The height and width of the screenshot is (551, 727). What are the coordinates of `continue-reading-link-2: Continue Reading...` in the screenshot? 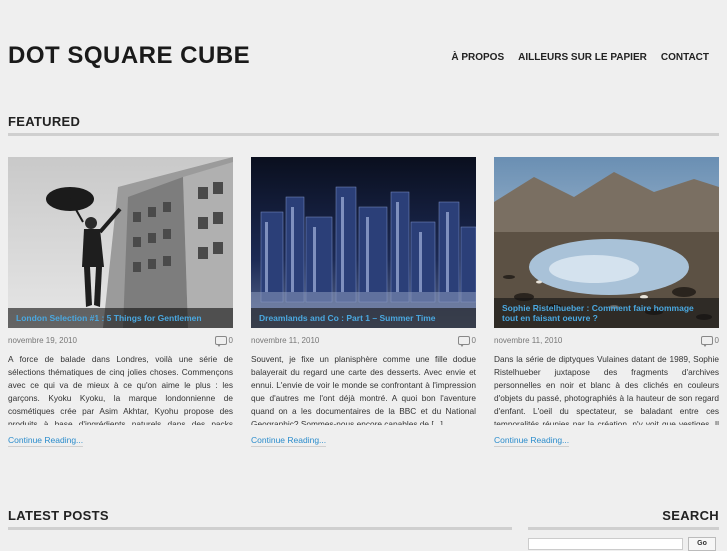 It's located at (289, 441).